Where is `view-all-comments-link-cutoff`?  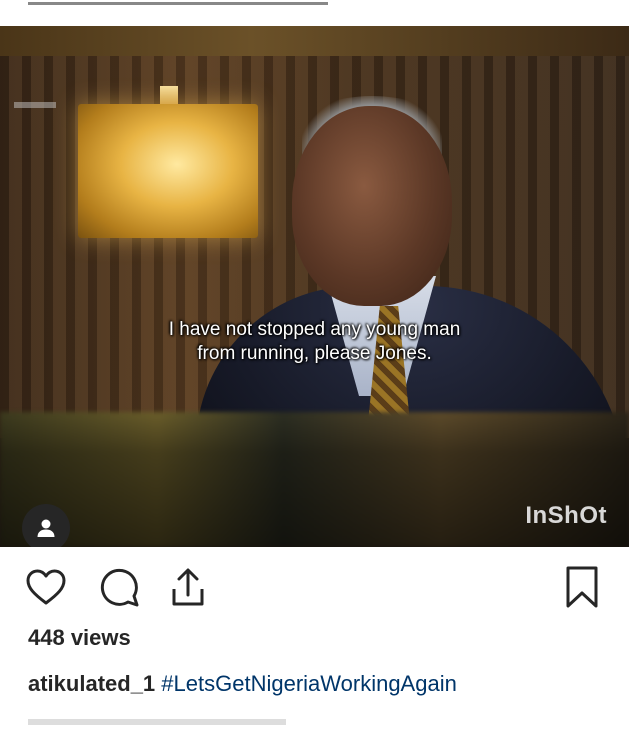 view-all-comments-link-cutoff is located at coordinates (158, 720).